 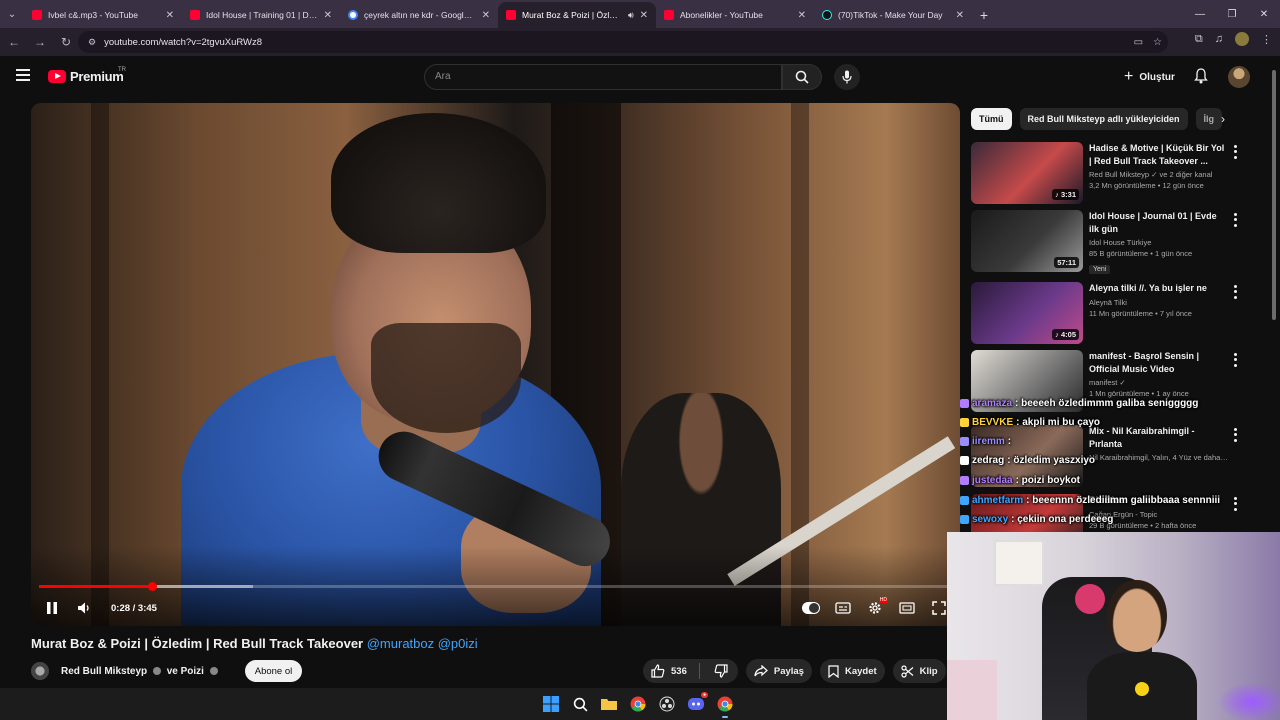 What do you see at coordinates (939, 608) in the screenshot?
I see `fullscreen-button` at bounding box center [939, 608].